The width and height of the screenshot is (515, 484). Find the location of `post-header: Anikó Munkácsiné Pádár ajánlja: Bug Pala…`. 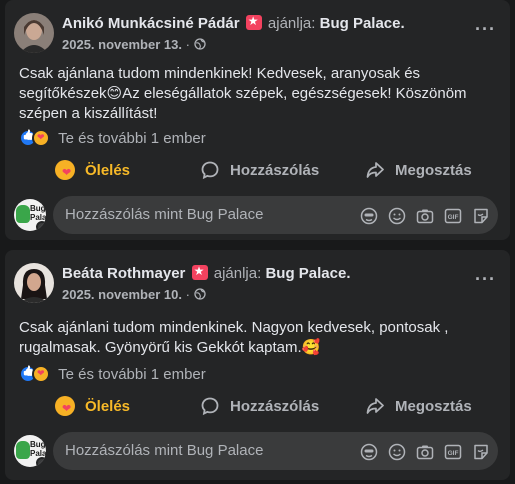

post-header: Anikó Munkácsiné Pádár ajánlja: Bug Pala… is located at coordinates (257, 31).